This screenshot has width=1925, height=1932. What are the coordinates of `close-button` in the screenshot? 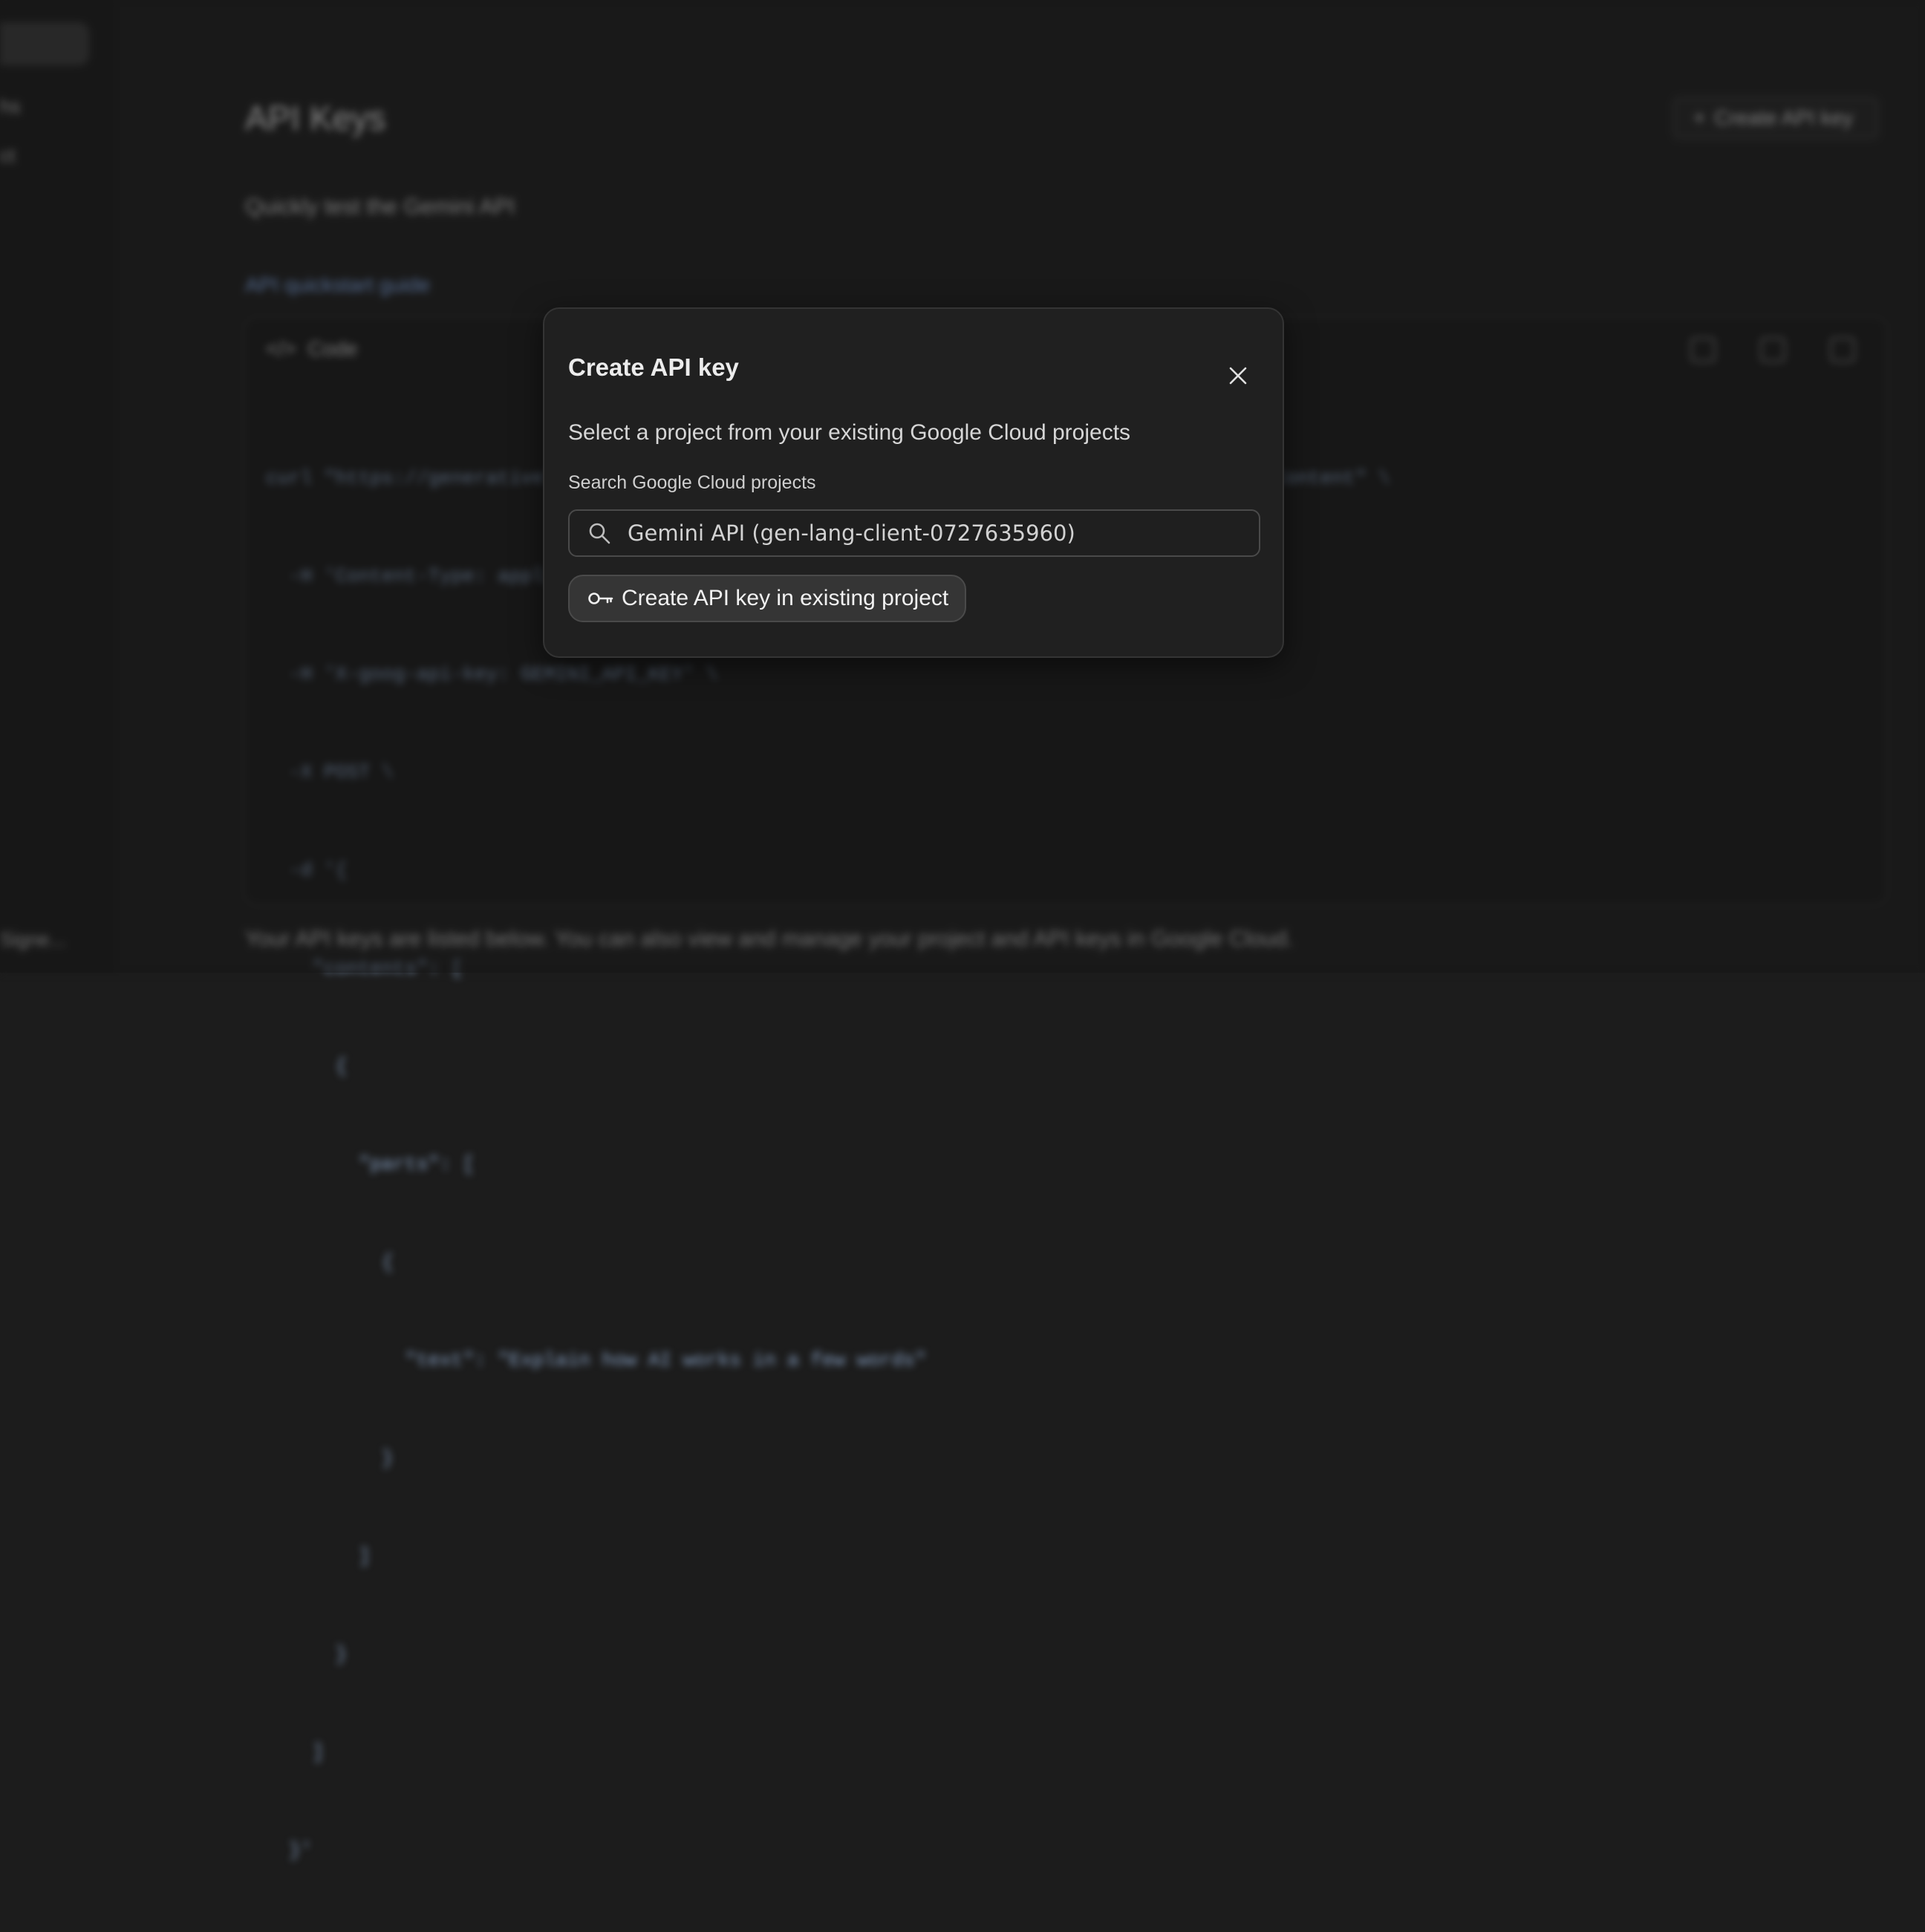 It's located at (1238, 376).